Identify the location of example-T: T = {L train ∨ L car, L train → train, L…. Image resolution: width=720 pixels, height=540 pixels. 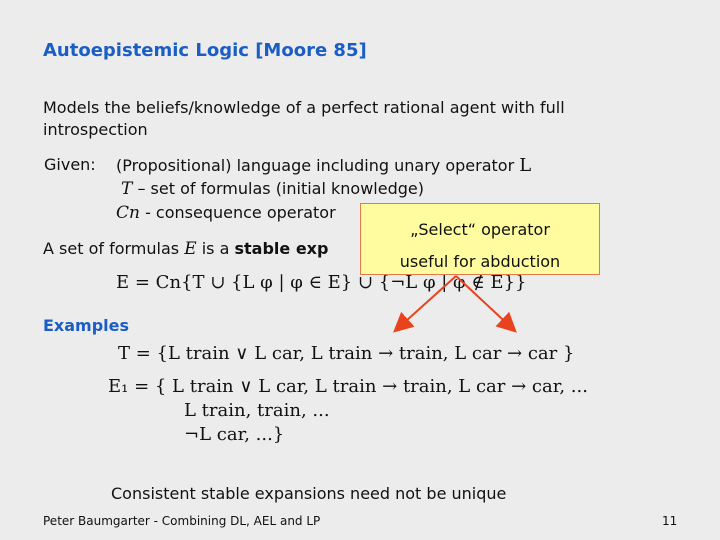
(346, 353).